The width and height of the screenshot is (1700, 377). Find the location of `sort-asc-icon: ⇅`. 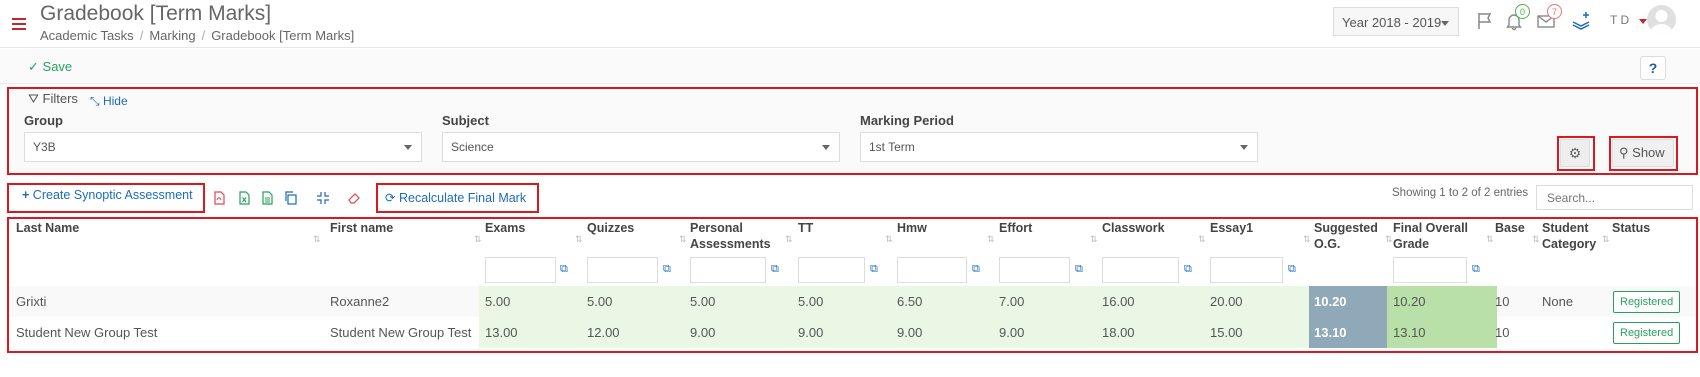

sort-asc-icon: ⇅ is located at coordinates (317, 239).